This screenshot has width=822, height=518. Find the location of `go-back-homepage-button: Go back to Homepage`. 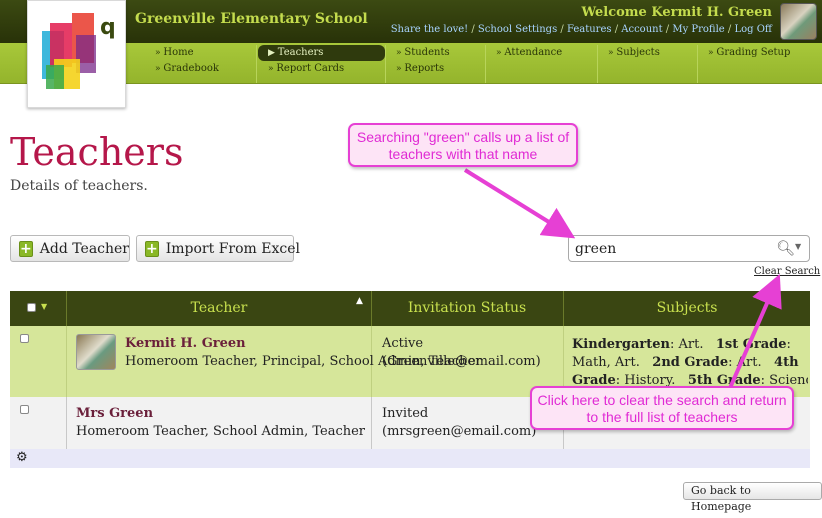

go-back-homepage-button: Go back to Homepage is located at coordinates (752, 497).